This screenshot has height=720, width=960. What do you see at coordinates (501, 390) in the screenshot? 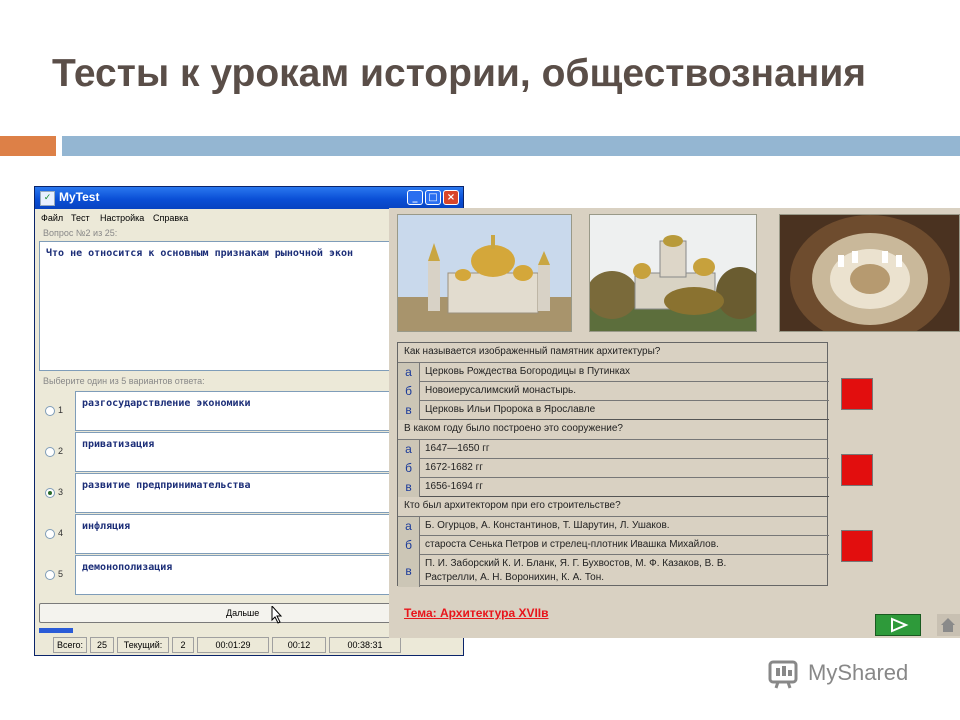
I see `option-text: Новоиерусалимский монастырь.` at bounding box center [501, 390].